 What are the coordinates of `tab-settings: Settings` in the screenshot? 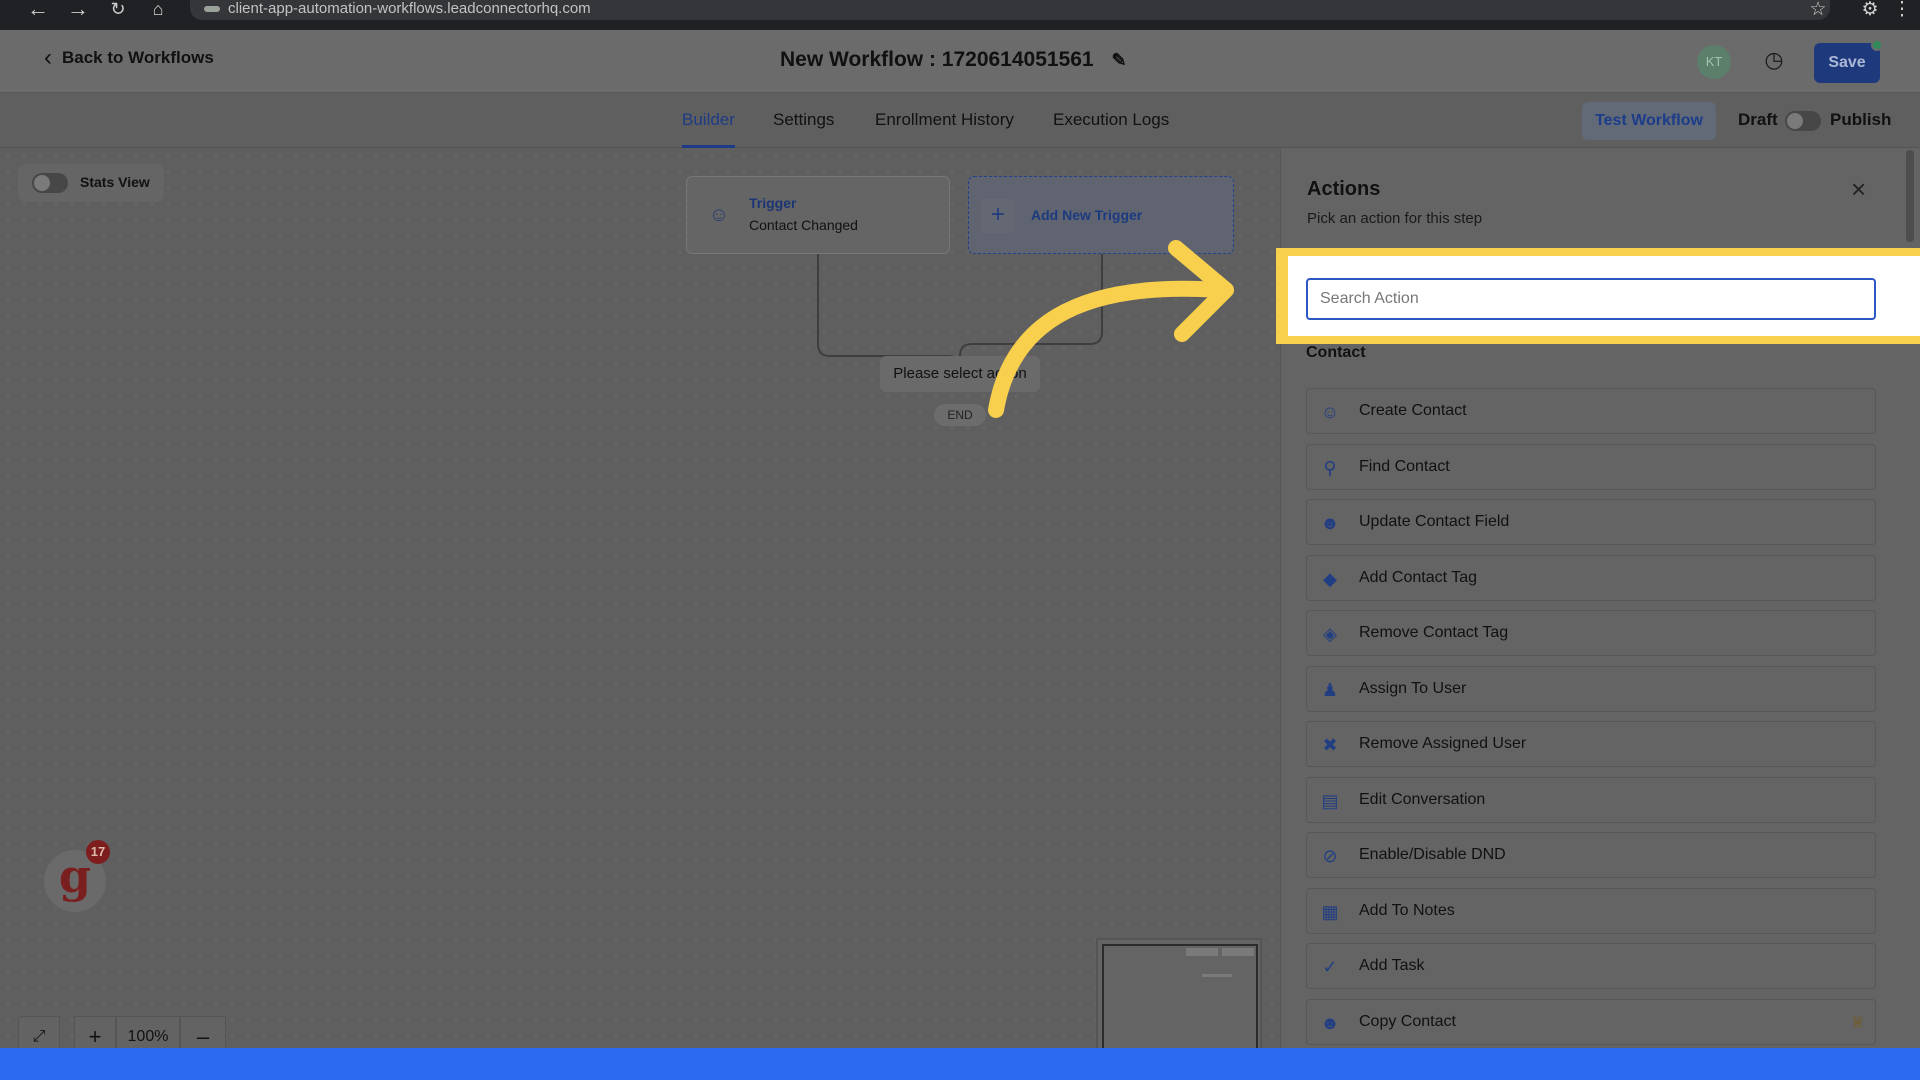 It's located at (803, 121).